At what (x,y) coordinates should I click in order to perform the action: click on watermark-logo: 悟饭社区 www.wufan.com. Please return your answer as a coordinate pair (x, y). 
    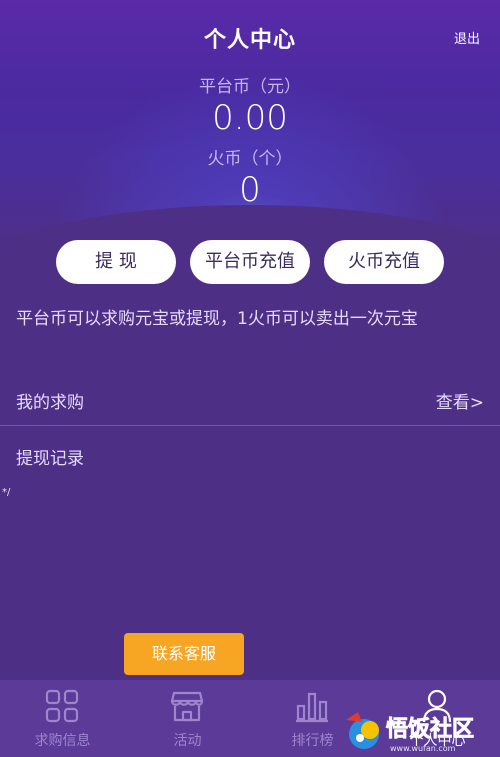
    Looking at the image, I should click on (410, 732).